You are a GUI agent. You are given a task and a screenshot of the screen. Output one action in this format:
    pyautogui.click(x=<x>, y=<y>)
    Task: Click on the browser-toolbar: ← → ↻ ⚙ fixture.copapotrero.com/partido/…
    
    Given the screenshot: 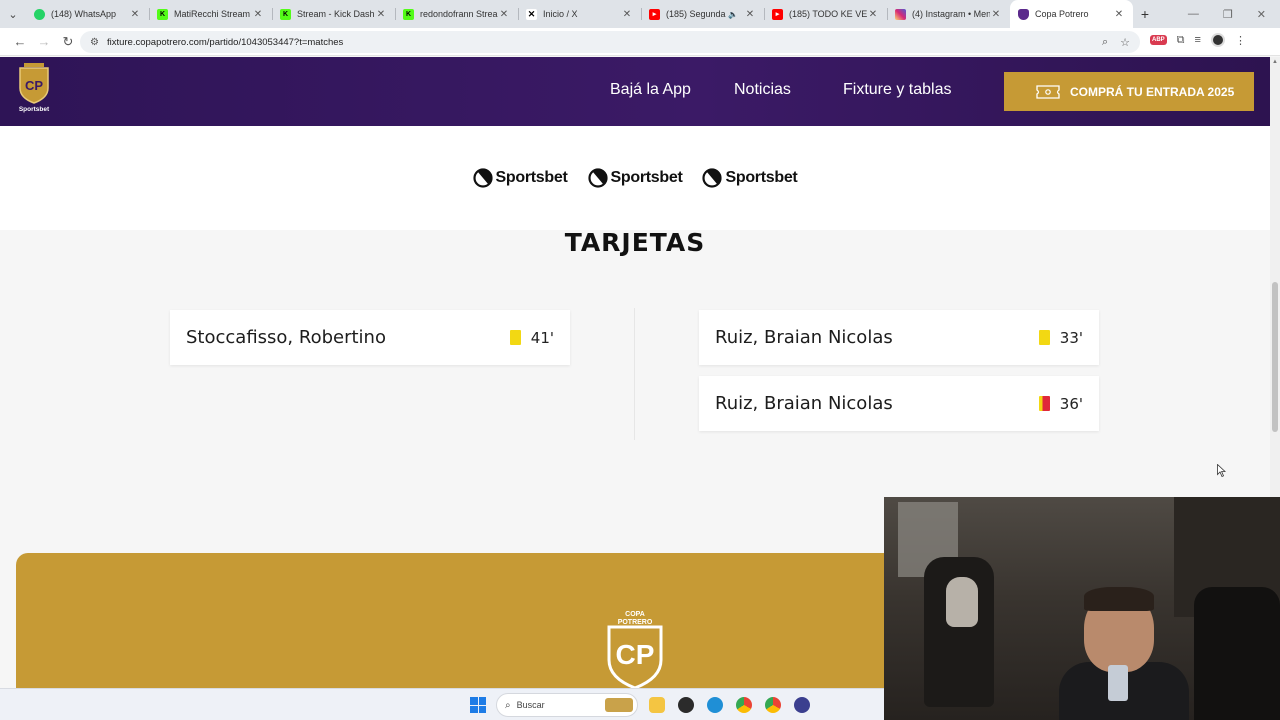 What is the action you would take?
    pyautogui.click(x=640, y=42)
    